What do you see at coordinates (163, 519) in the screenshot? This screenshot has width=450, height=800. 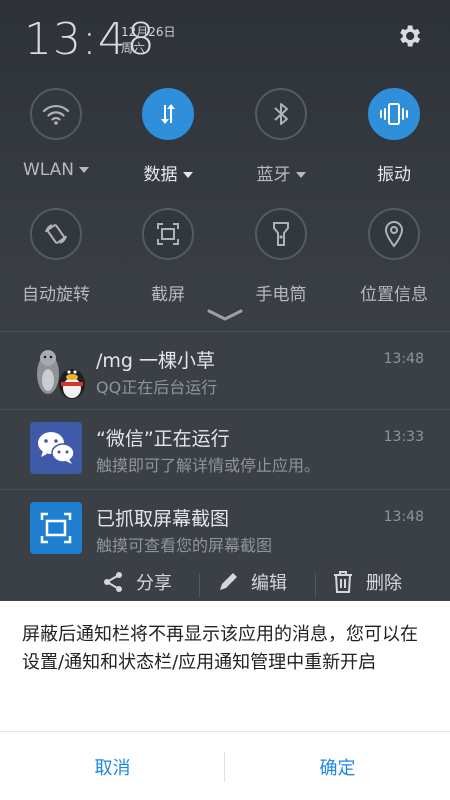 I see `notification-title: 已抓取屏幕截图` at bounding box center [163, 519].